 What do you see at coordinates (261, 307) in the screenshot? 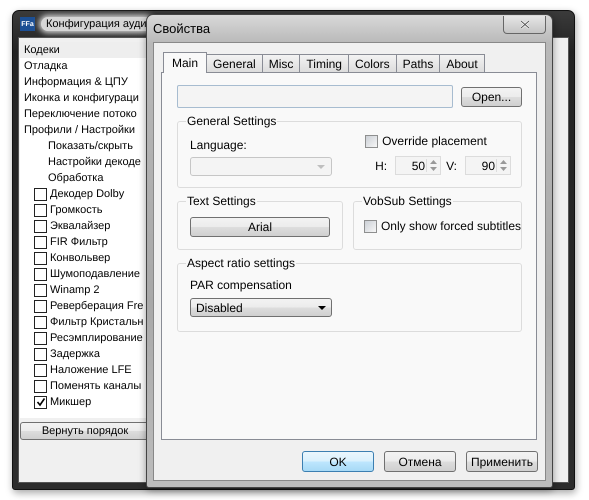
I see `par-dropdown: Disabled` at bounding box center [261, 307].